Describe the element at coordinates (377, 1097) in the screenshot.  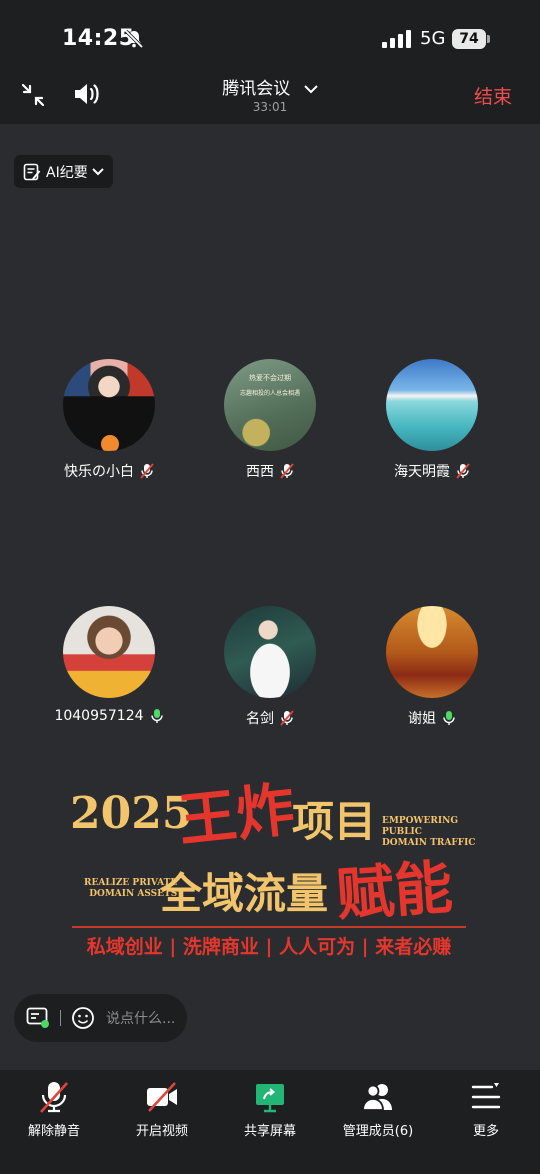
I see `members-icon` at that location.